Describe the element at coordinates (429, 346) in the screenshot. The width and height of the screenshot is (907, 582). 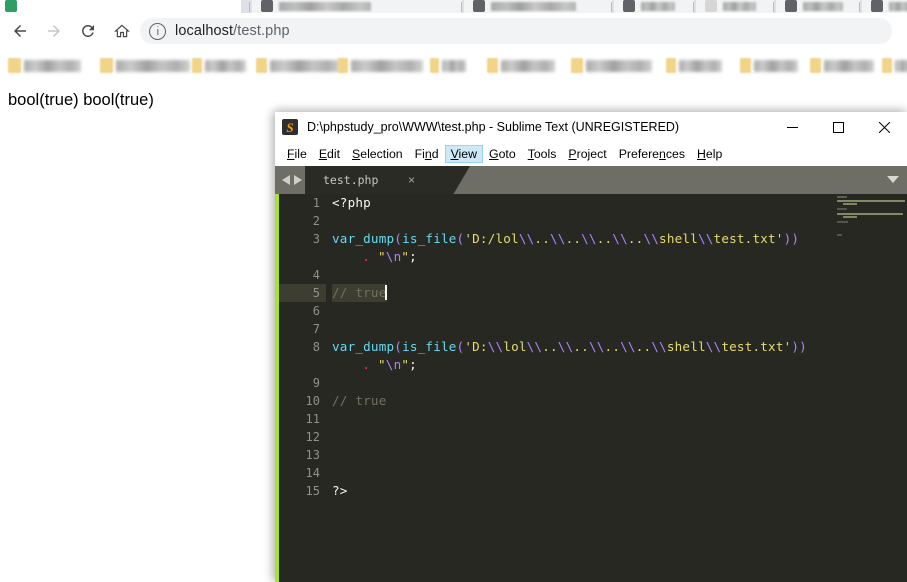
I see `code-token: is_file` at that location.